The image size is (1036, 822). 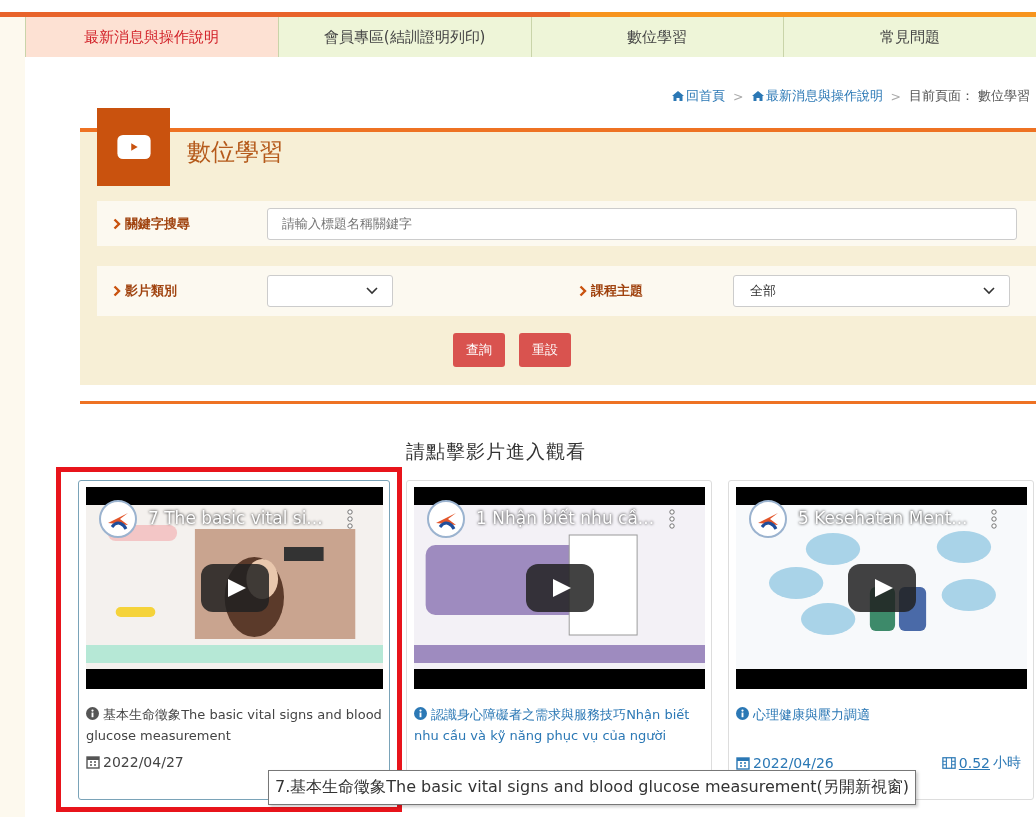 I want to click on field-label: 關鍵字搜尋, so click(x=190, y=223).